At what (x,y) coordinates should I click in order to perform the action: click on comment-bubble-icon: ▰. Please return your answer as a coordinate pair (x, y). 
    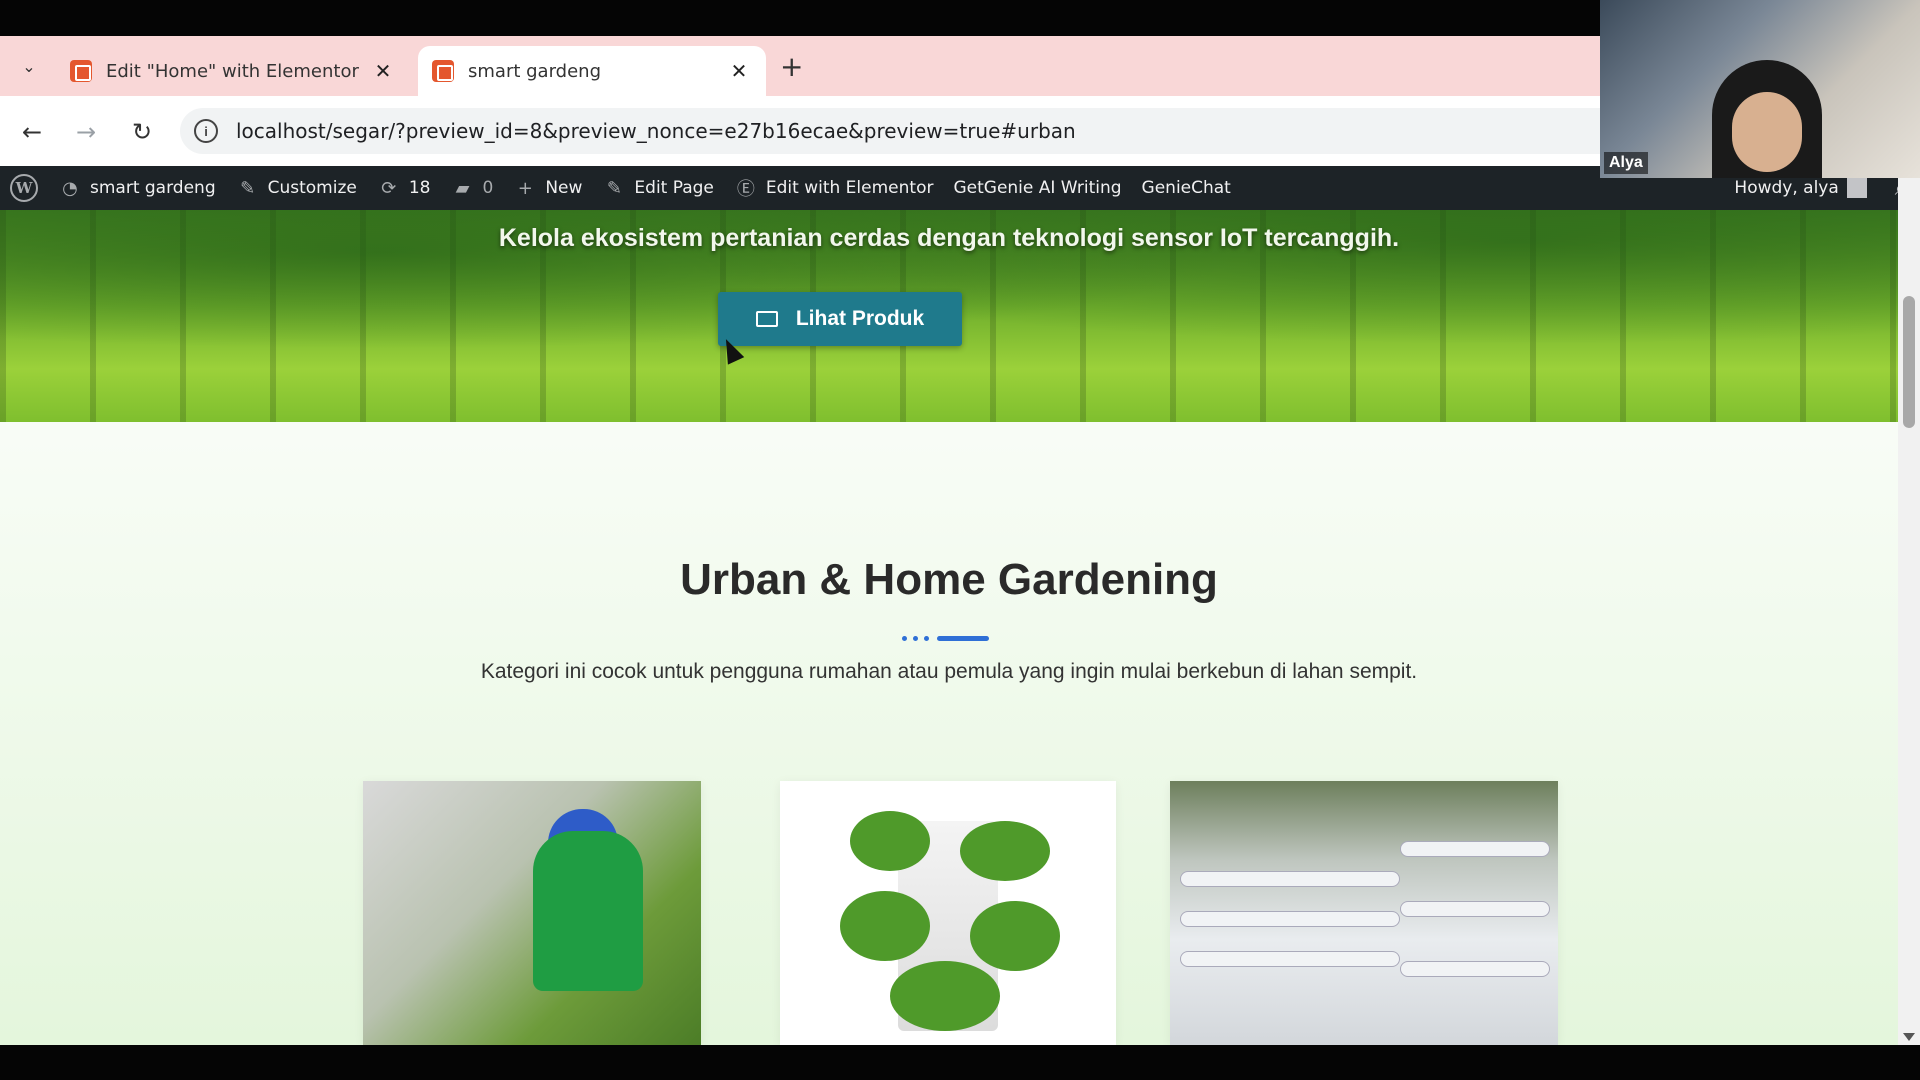
    Looking at the image, I should click on (462, 188).